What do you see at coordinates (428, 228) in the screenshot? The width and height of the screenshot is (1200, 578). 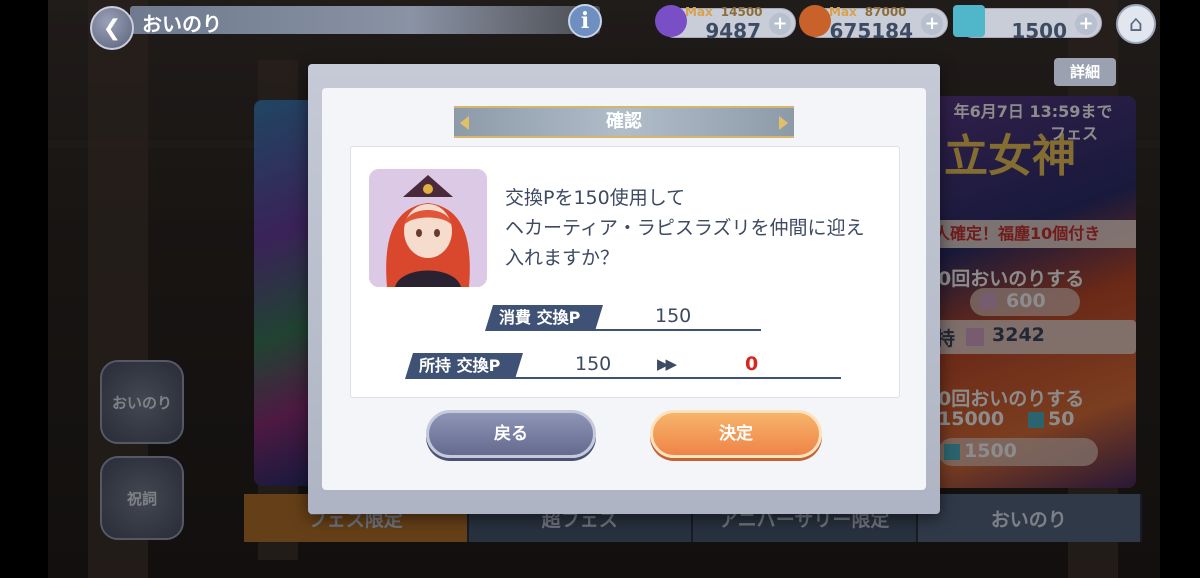 I see `character-avatar` at bounding box center [428, 228].